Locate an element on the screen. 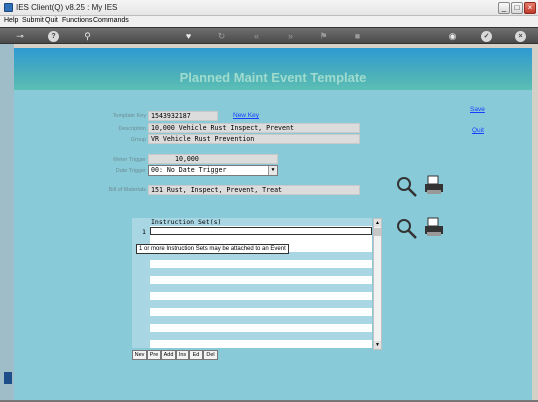 This screenshot has width=538, height=402. description-label: Description is located at coordinates (132, 129).